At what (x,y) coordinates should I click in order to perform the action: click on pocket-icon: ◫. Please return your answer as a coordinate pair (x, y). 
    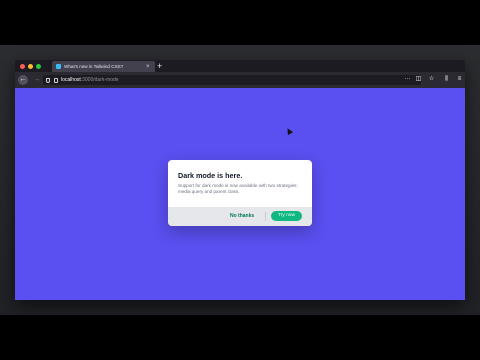
    Looking at the image, I should click on (418, 79).